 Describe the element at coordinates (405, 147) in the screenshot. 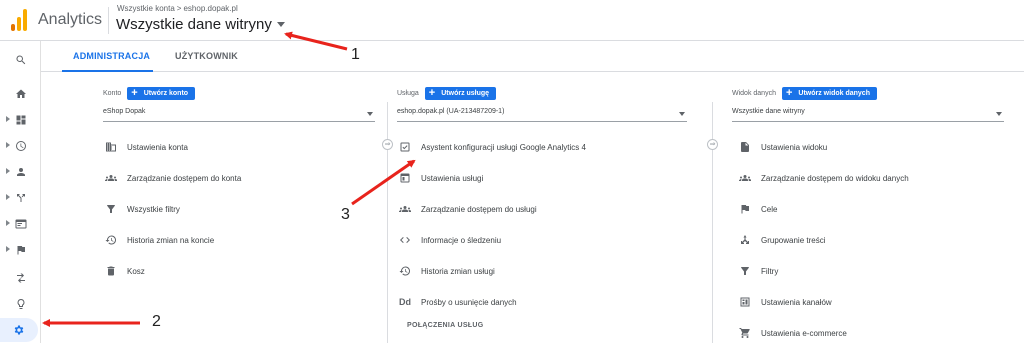

I see `checkbox-icon` at that location.